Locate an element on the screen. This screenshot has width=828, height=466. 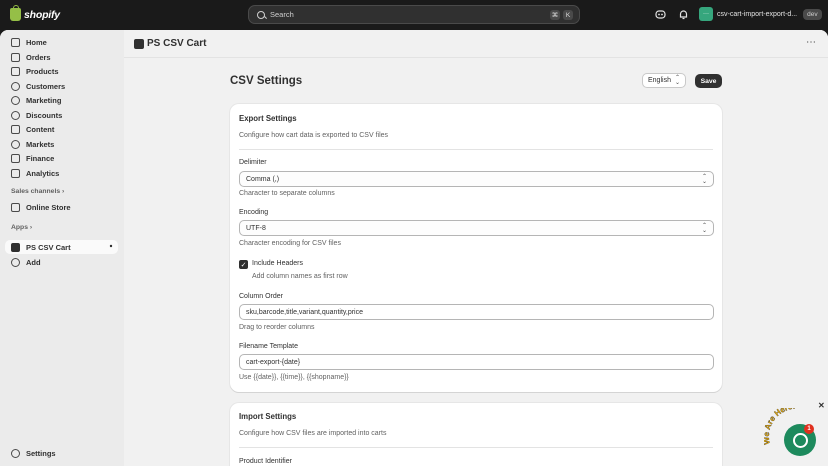
sidebar-item-orders: Orders is located at coordinates (61, 57).